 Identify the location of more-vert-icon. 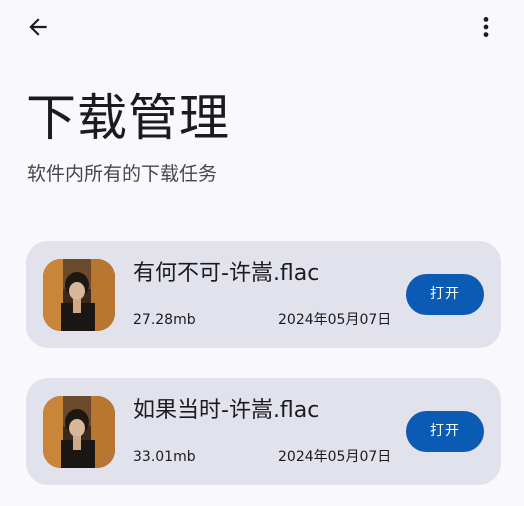
(486, 27).